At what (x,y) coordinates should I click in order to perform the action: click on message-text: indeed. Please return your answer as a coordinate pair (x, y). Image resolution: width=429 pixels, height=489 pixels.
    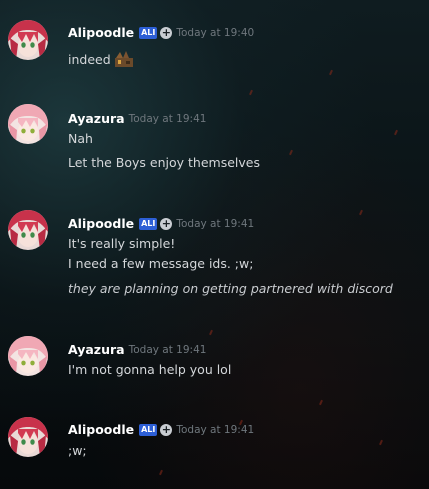
    Looking at the image, I should click on (101, 60).